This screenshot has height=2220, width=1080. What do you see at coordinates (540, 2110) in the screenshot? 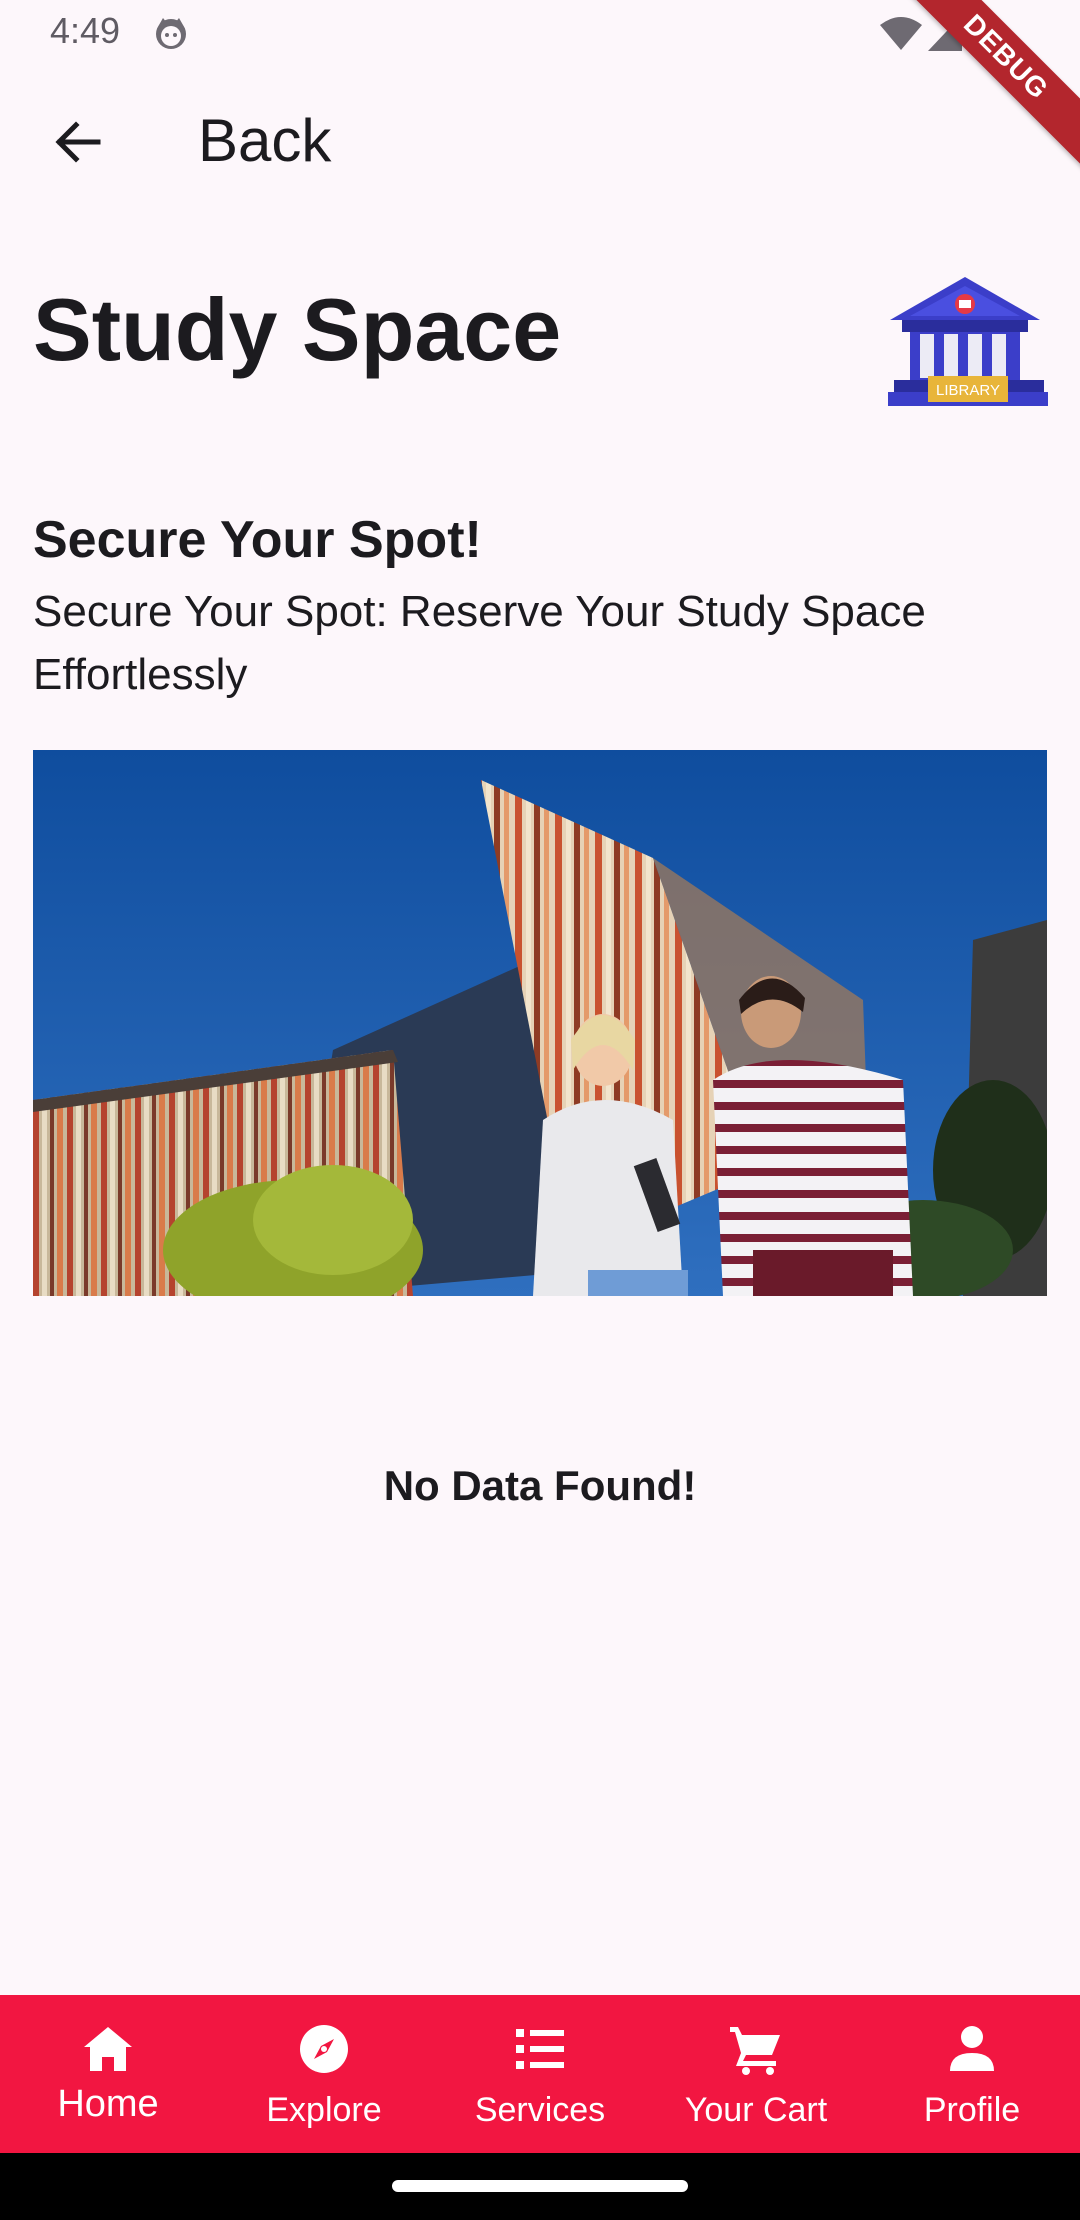
I see `nav-label-services: Services` at bounding box center [540, 2110].